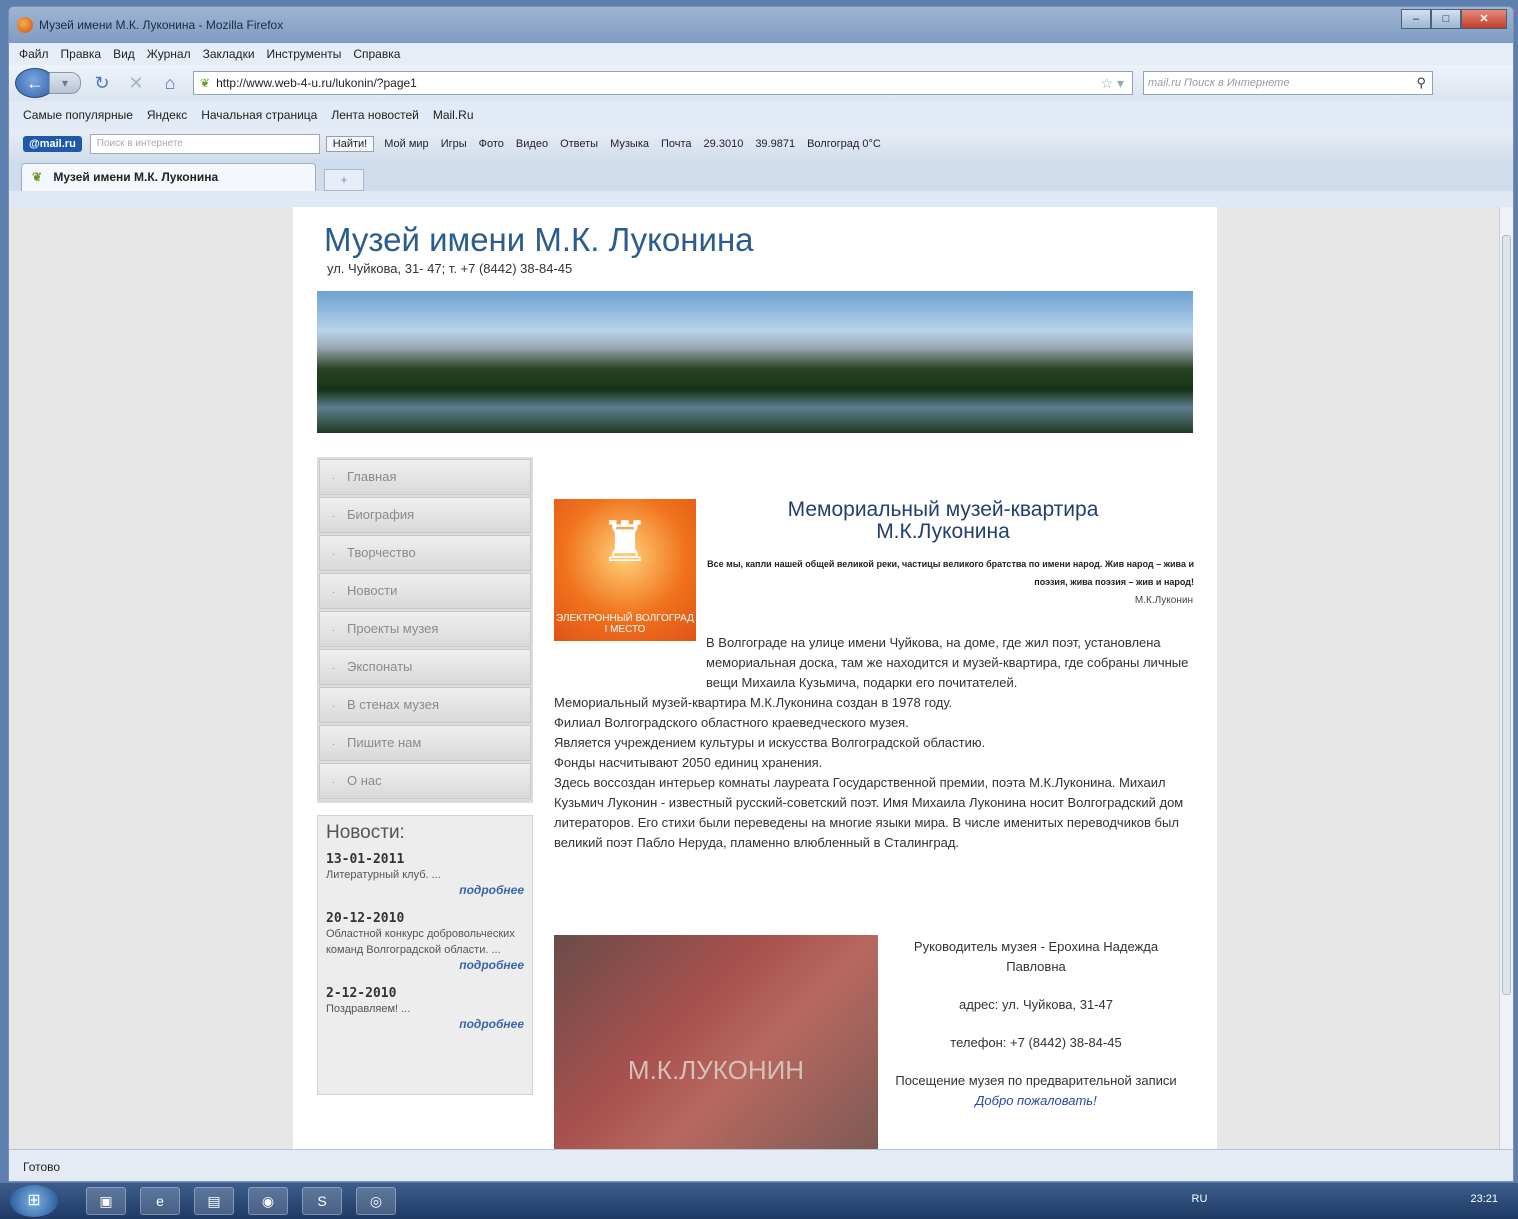  Describe the element at coordinates (365, 832) in the screenshot. I see `news-heading: Новости:` at that location.